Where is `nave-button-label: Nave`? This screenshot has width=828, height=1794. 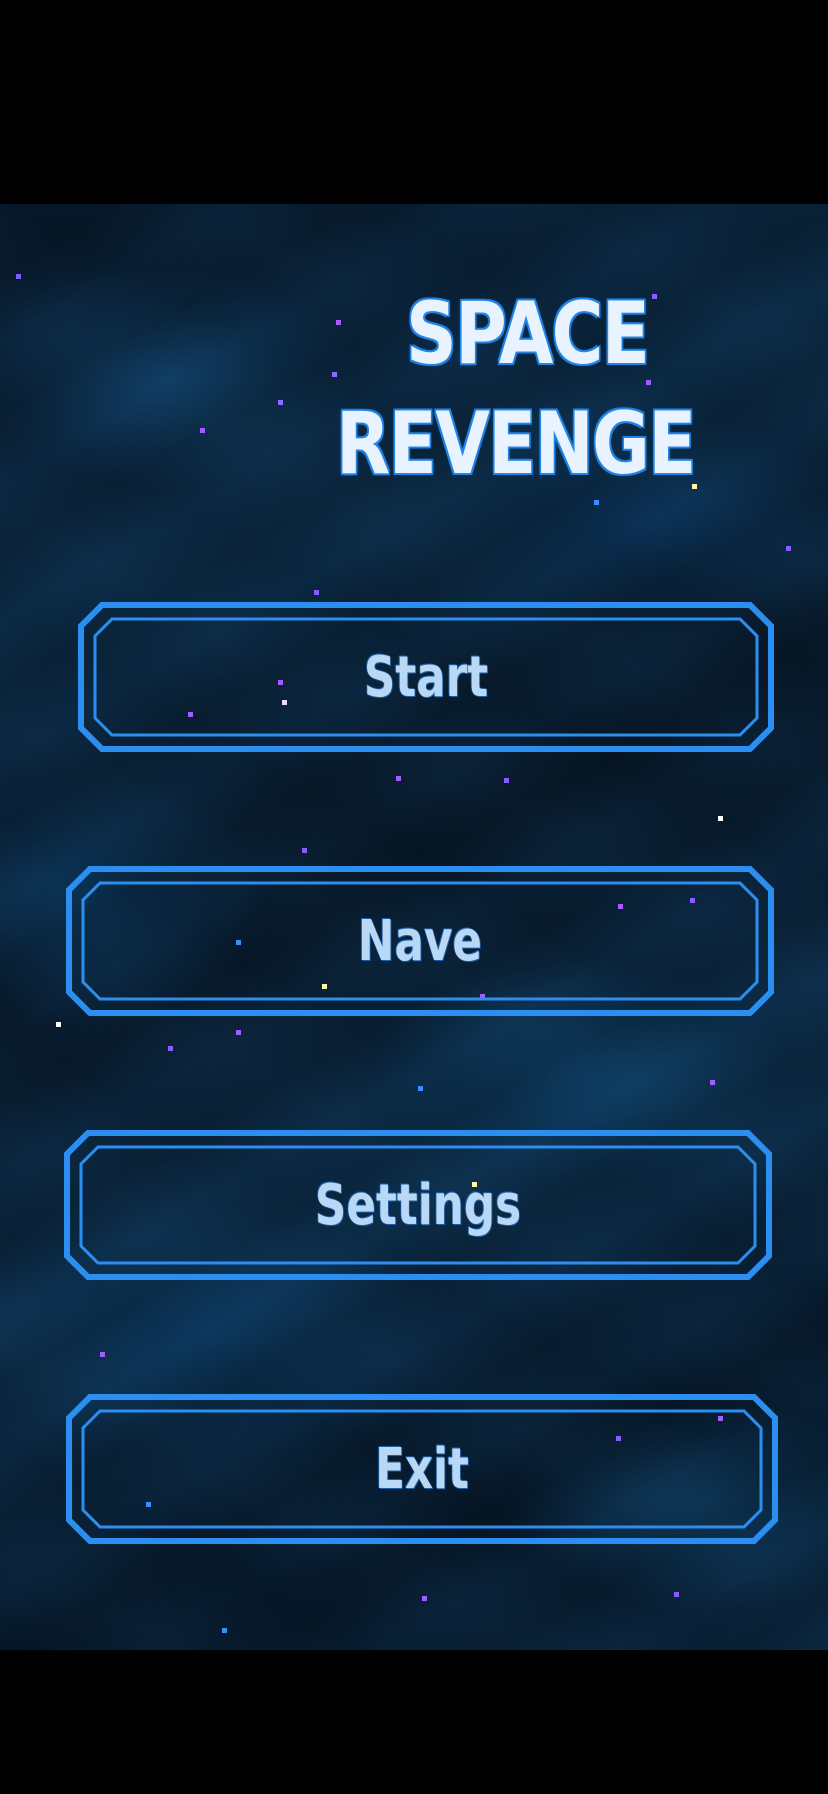
nave-button-label: Nave is located at coordinates (420, 941).